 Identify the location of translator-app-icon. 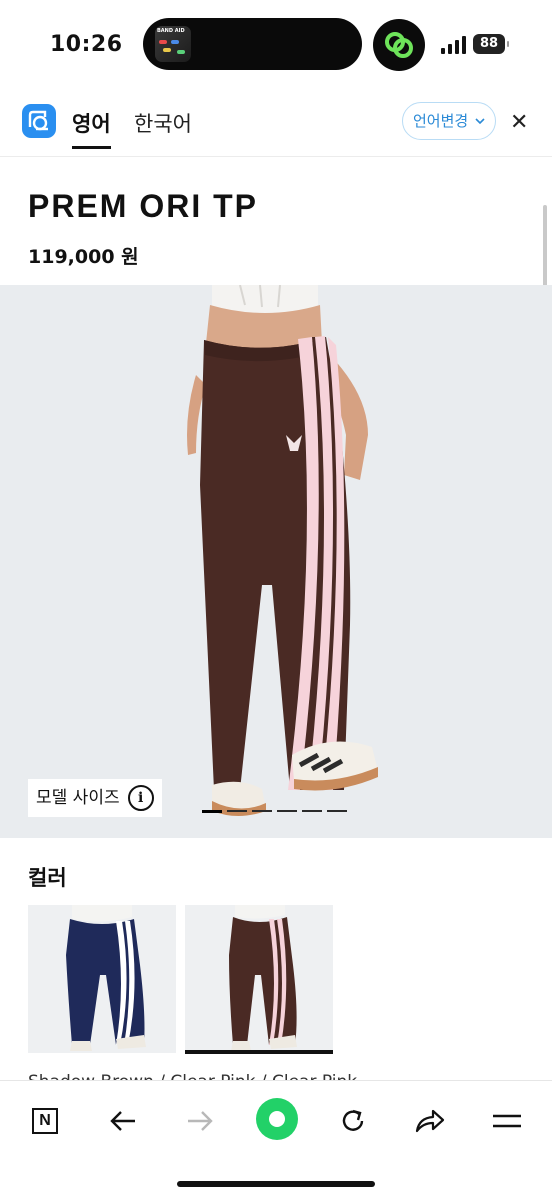
(39, 121).